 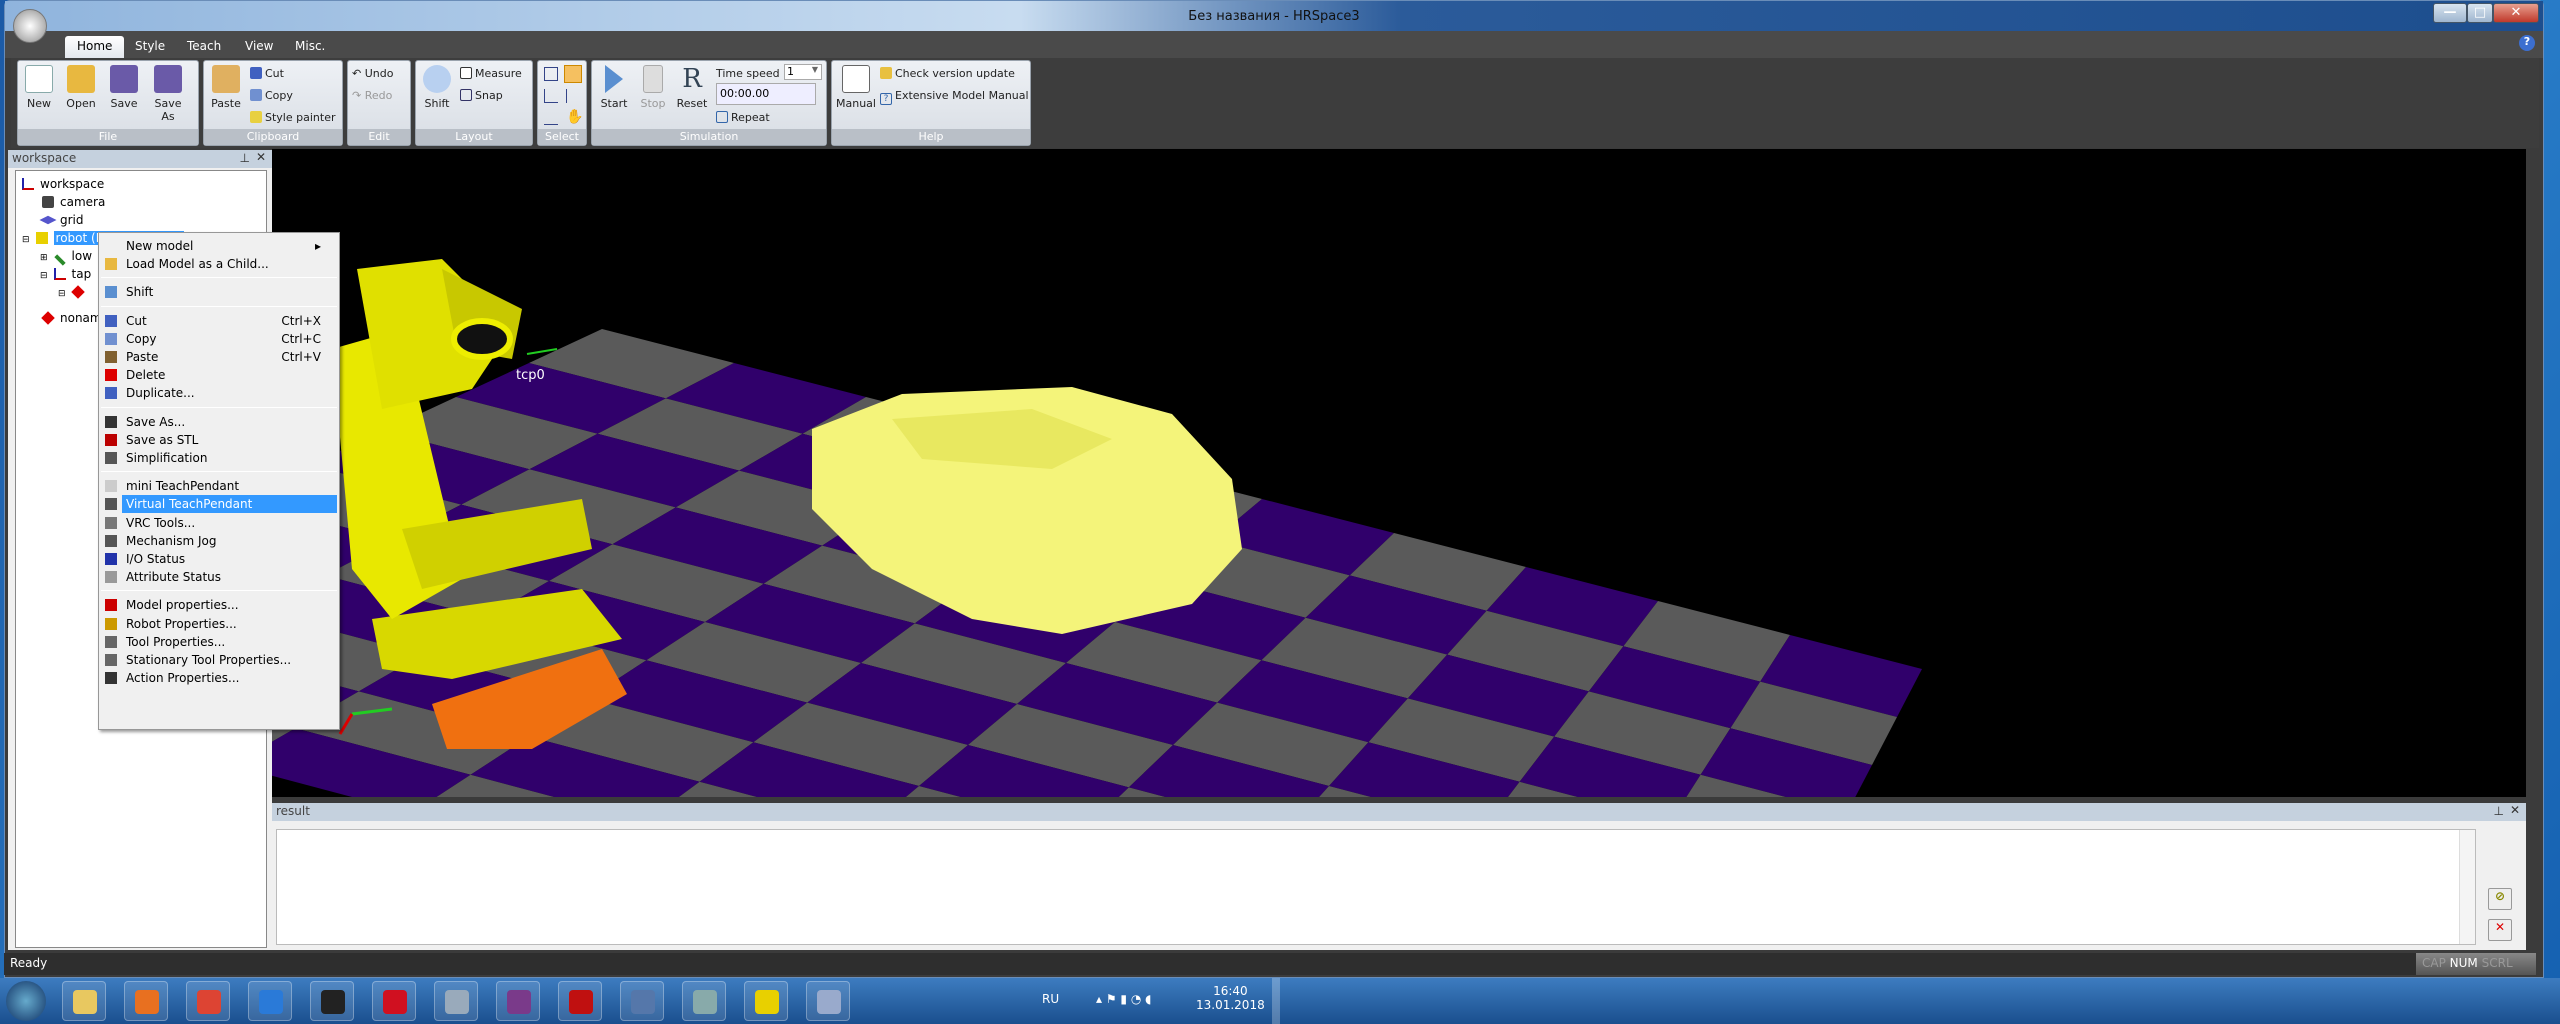 I want to click on application-menu-button, so click(x=30, y=26).